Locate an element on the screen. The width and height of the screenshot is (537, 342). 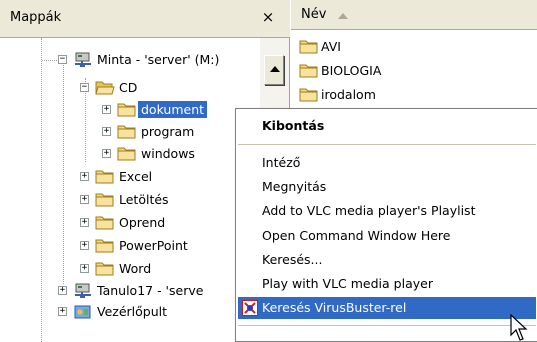
name-column-header: Név is located at coordinates (414, 15).